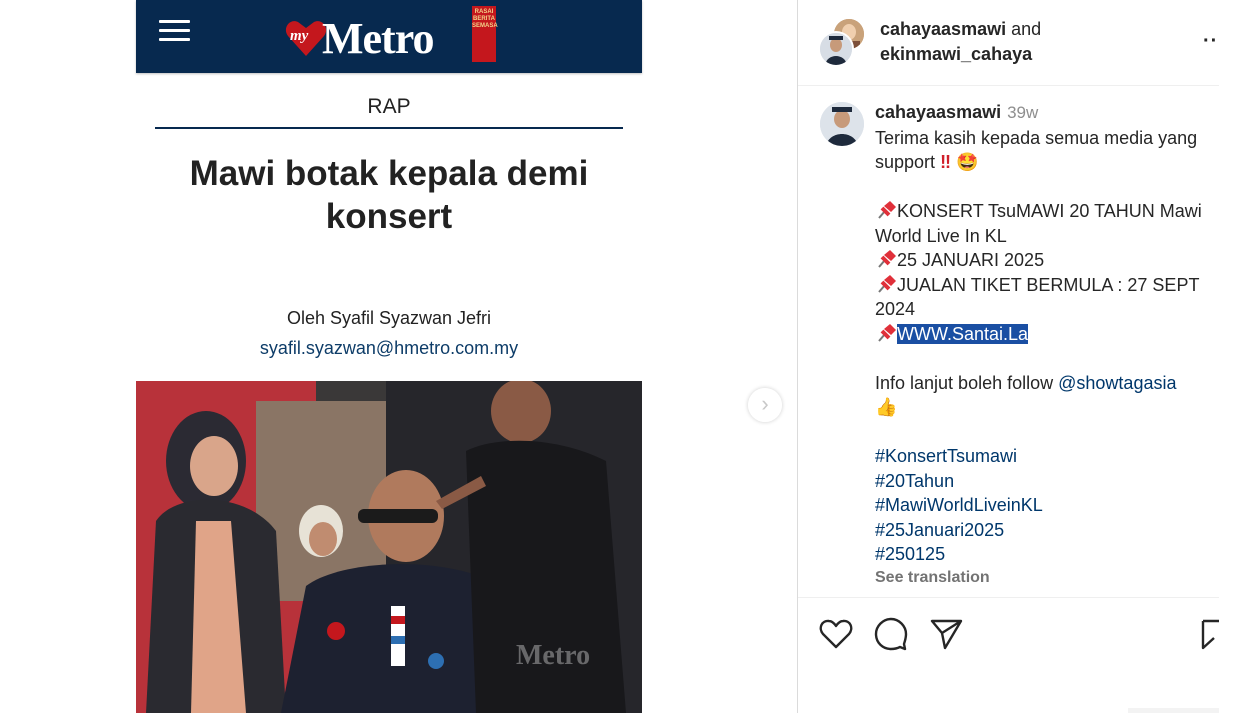  I want to click on post-header: cahayaasmawi and ekinmawi_cahaya ··, so click(1008, 43).